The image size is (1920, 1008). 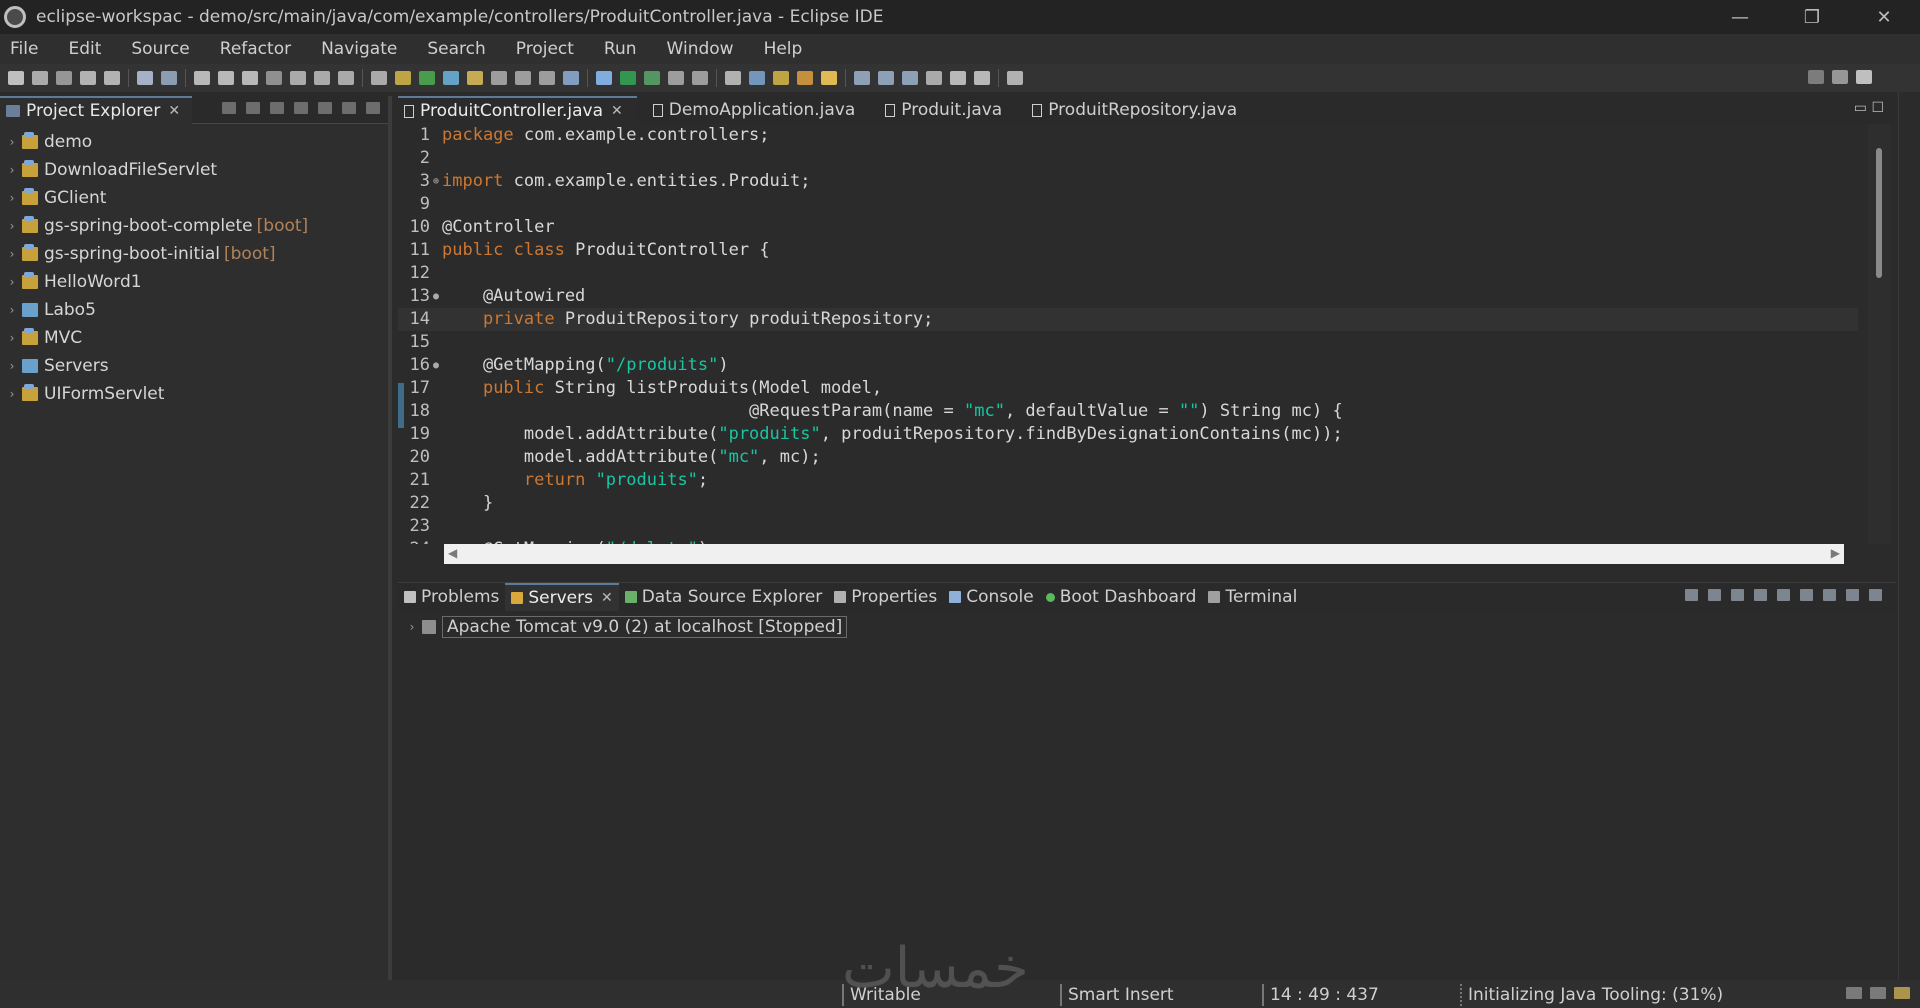 I want to click on scroll-thumb, so click(x=1879, y=213).